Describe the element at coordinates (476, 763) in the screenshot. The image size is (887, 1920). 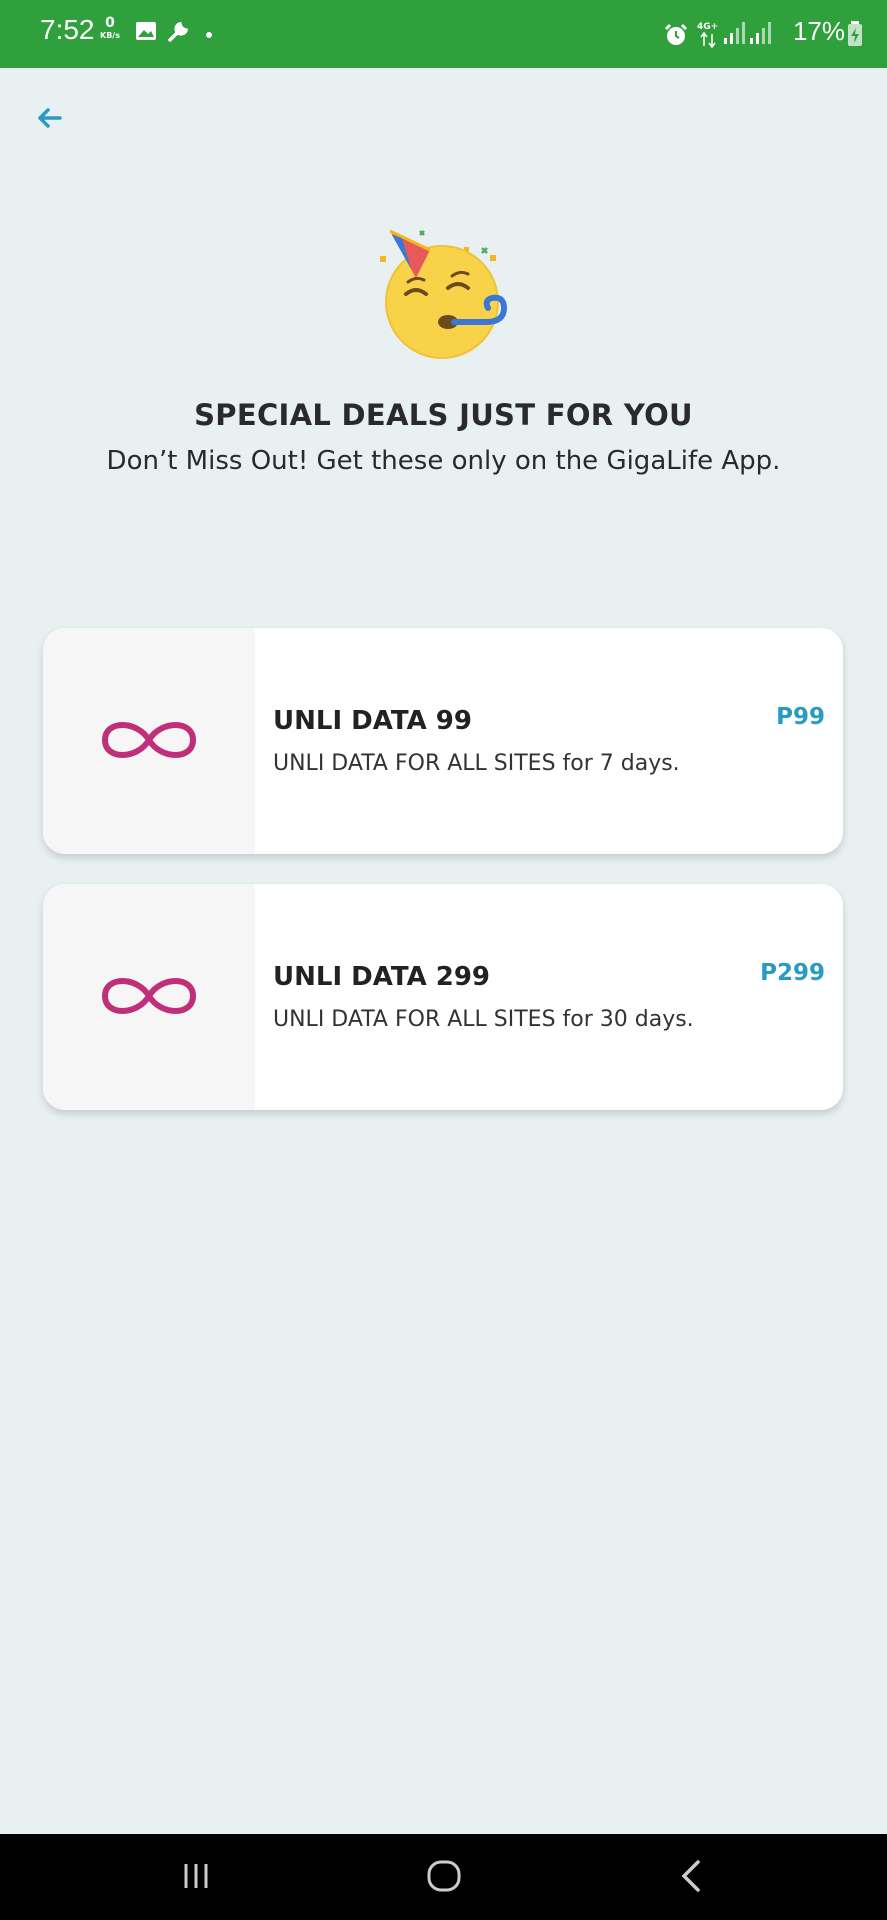
I see `deal-description: UNLI DATA FOR ALL SITES for 7 days.` at that location.